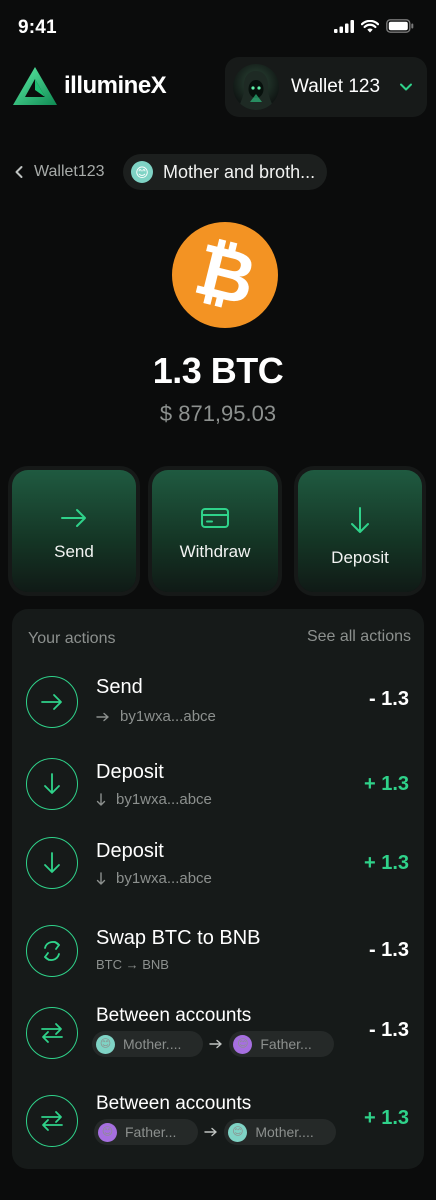 The height and width of the screenshot is (1200, 436). I want to click on bitcoin-coin-icon: ₿, so click(225, 275).